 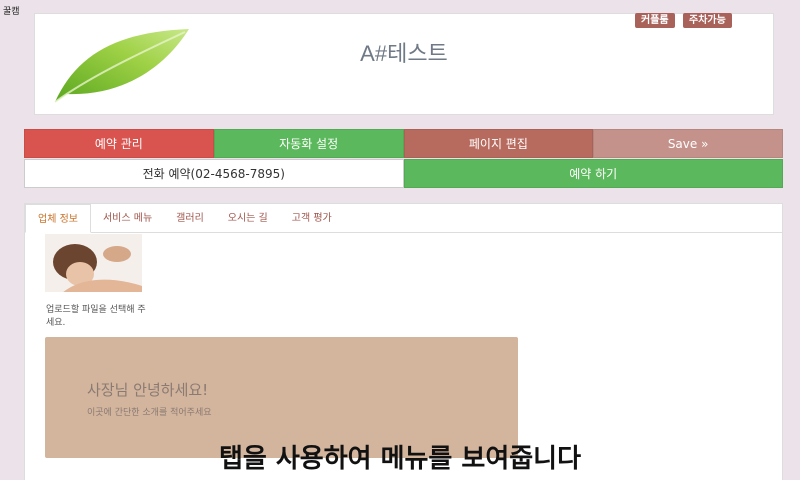 I want to click on tab-business-info: 업체 정보, so click(x=58, y=218).